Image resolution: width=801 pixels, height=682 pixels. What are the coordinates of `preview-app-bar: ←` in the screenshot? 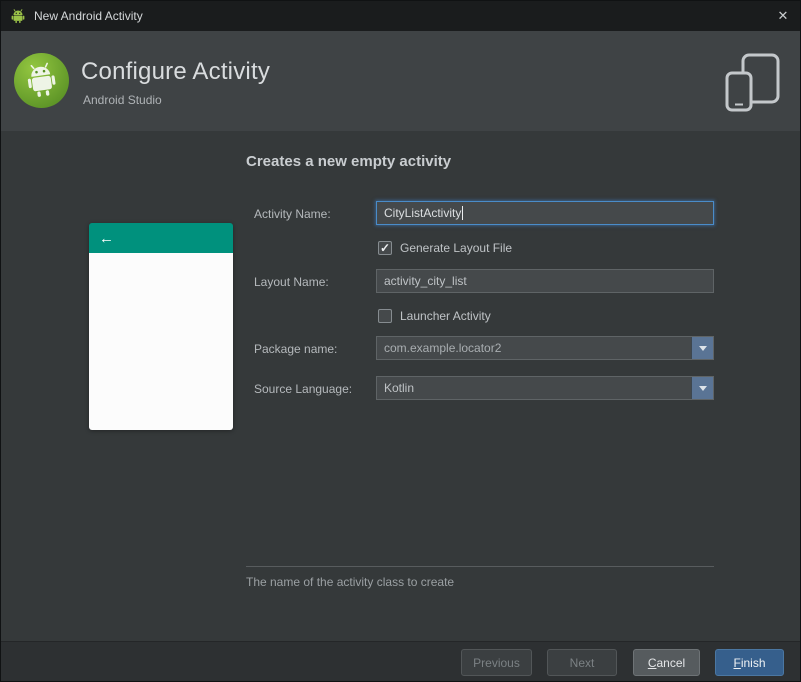 It's located at (161, 238).